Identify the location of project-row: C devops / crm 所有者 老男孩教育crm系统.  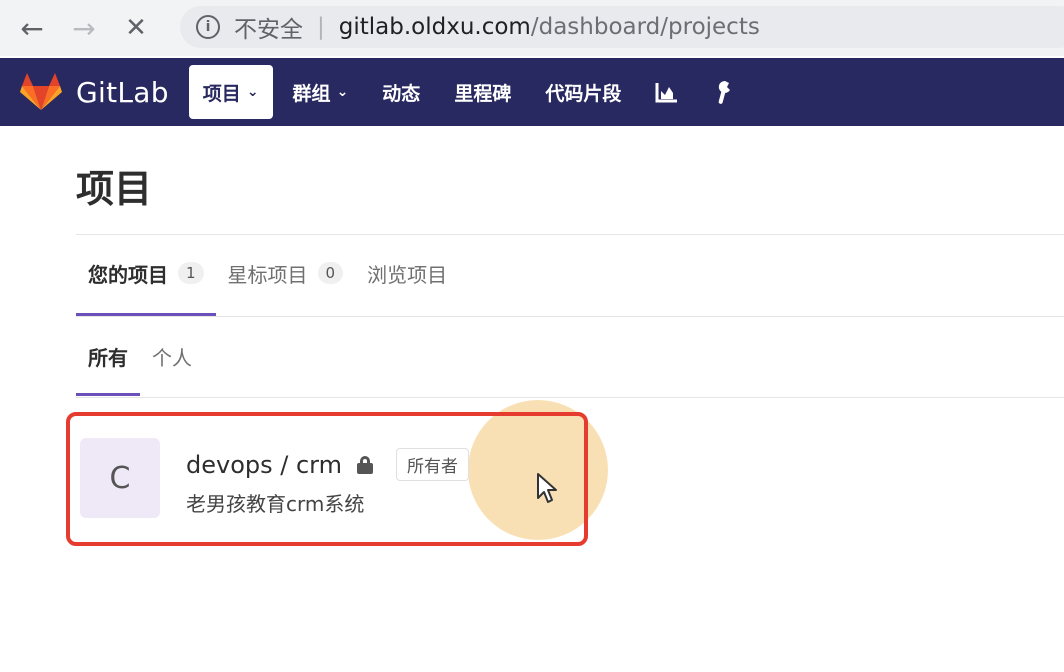
(327, 479).